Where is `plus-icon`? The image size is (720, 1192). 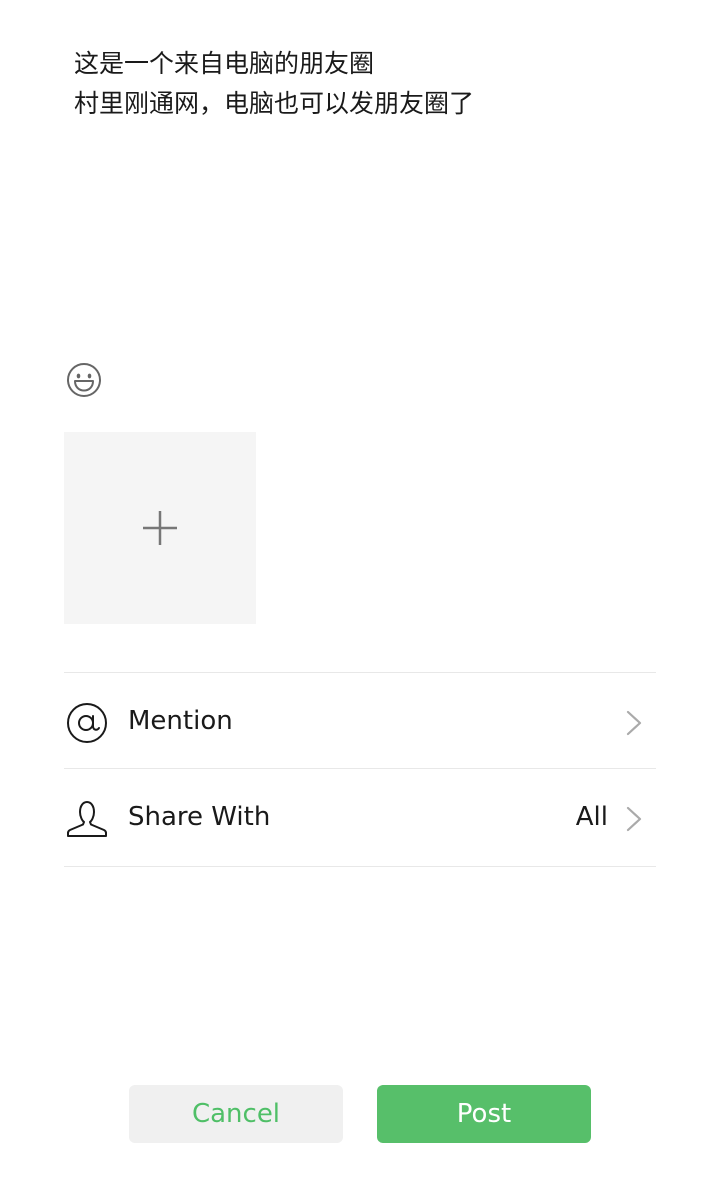 plus-icon is located at coordinates (160, 528).